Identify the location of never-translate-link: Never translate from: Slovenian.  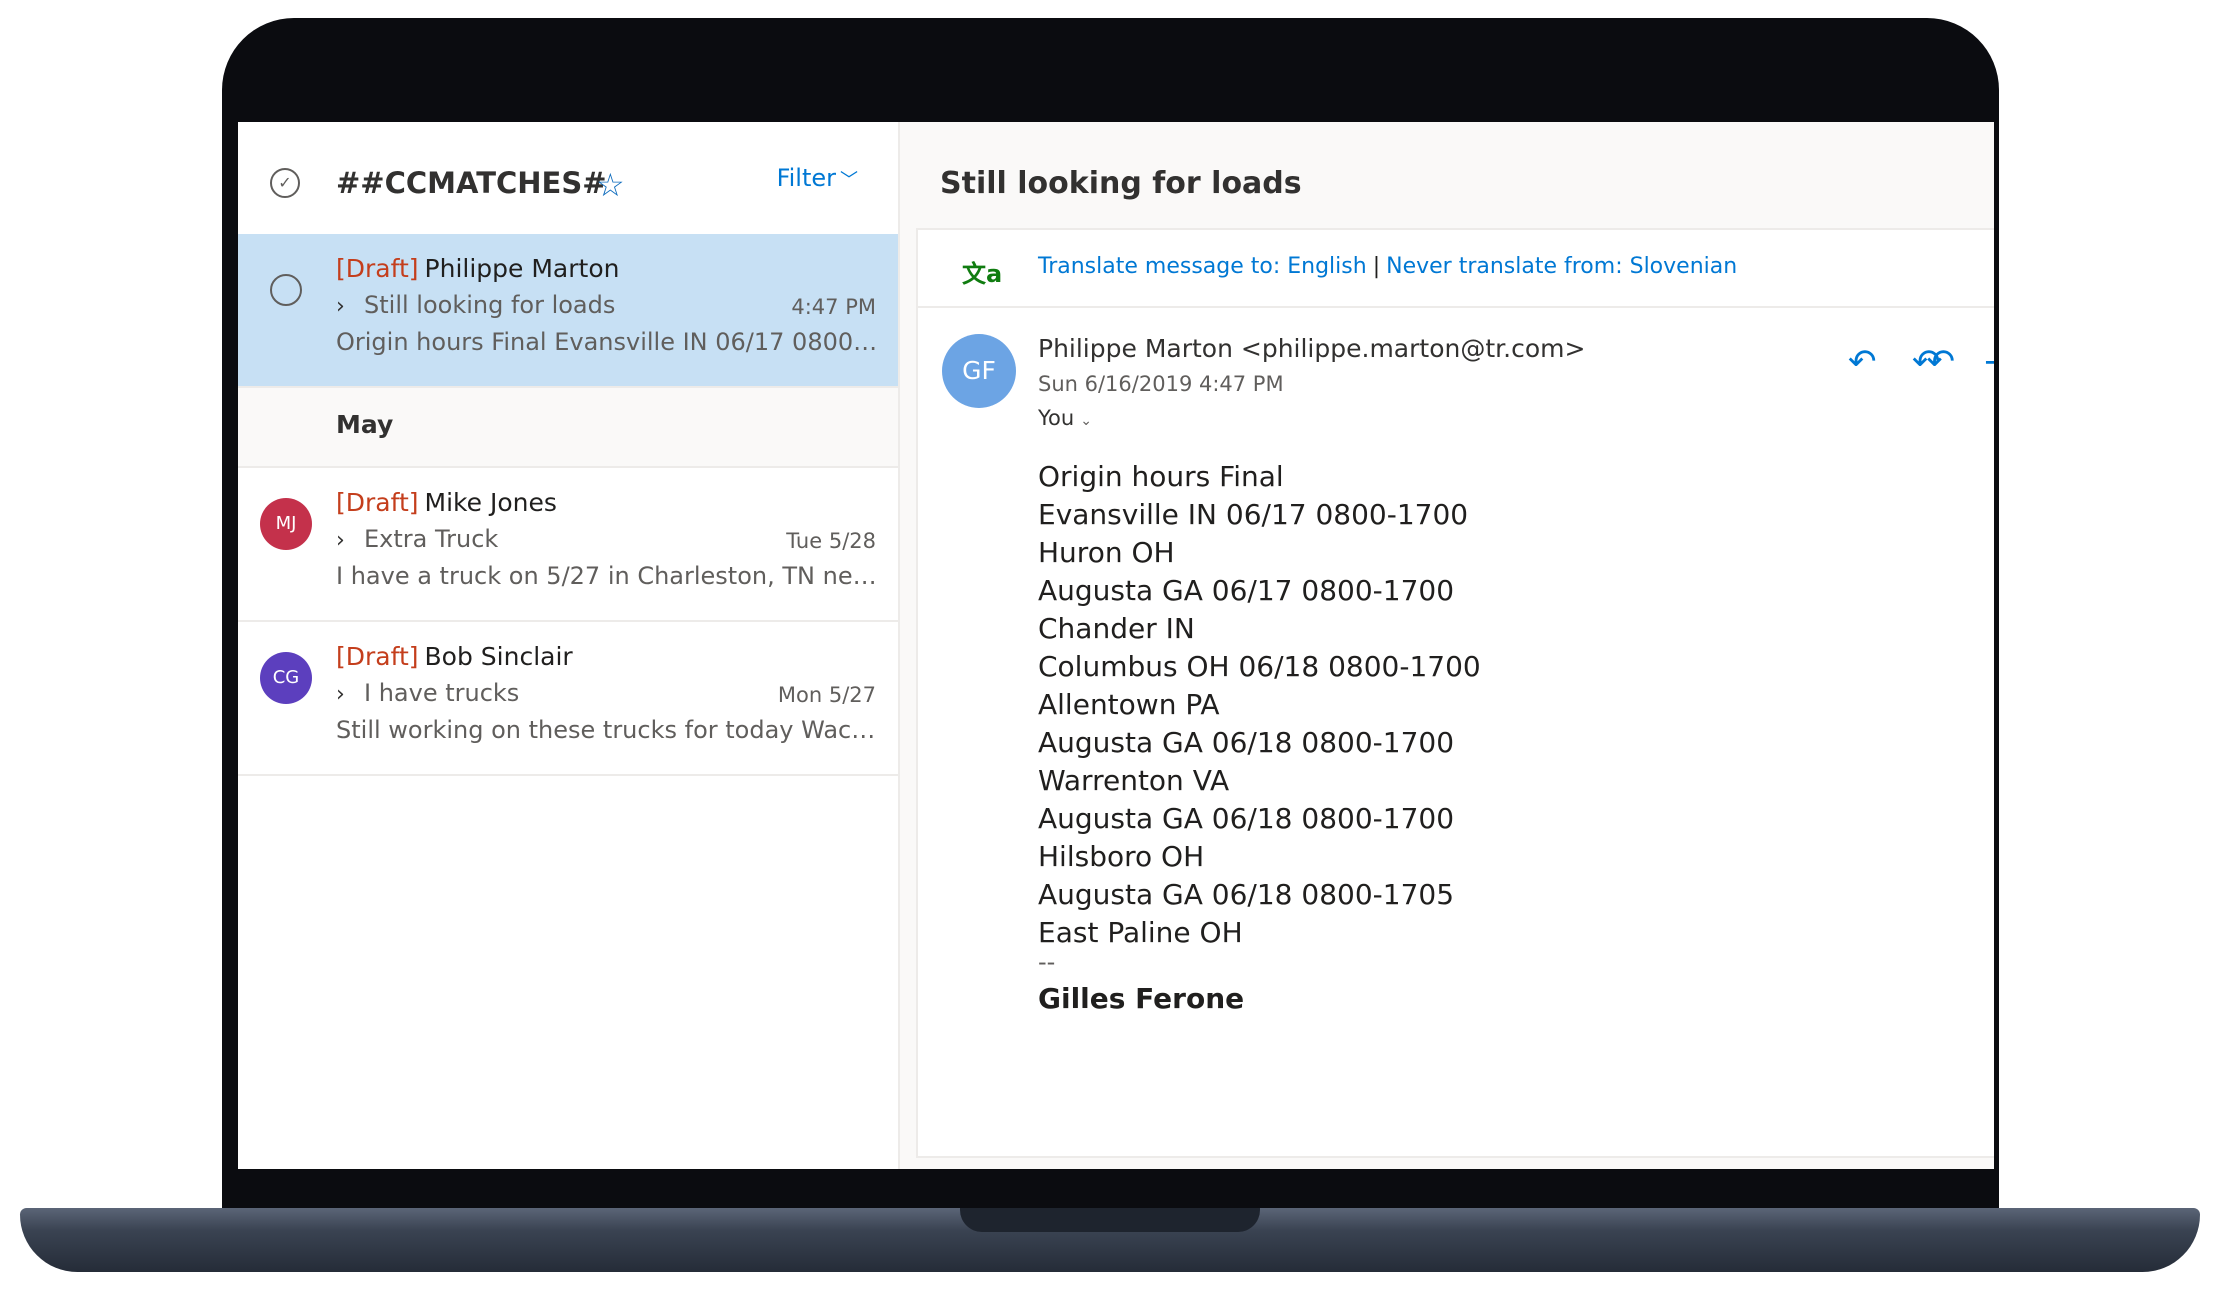
(1561, 266).